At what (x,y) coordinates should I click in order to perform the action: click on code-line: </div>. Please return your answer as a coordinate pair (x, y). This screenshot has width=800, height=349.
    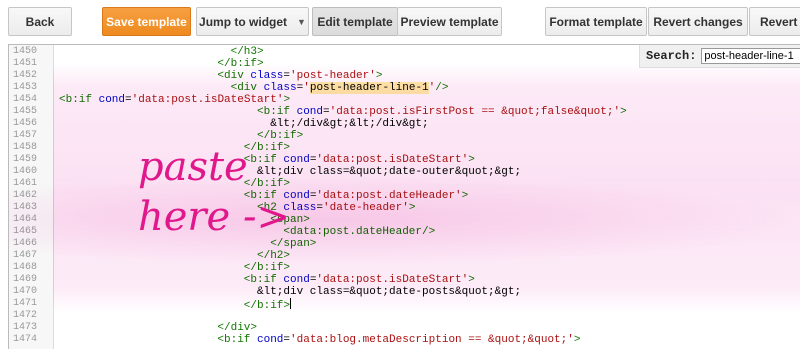
    Looking at the image, I should click on (237, 328).